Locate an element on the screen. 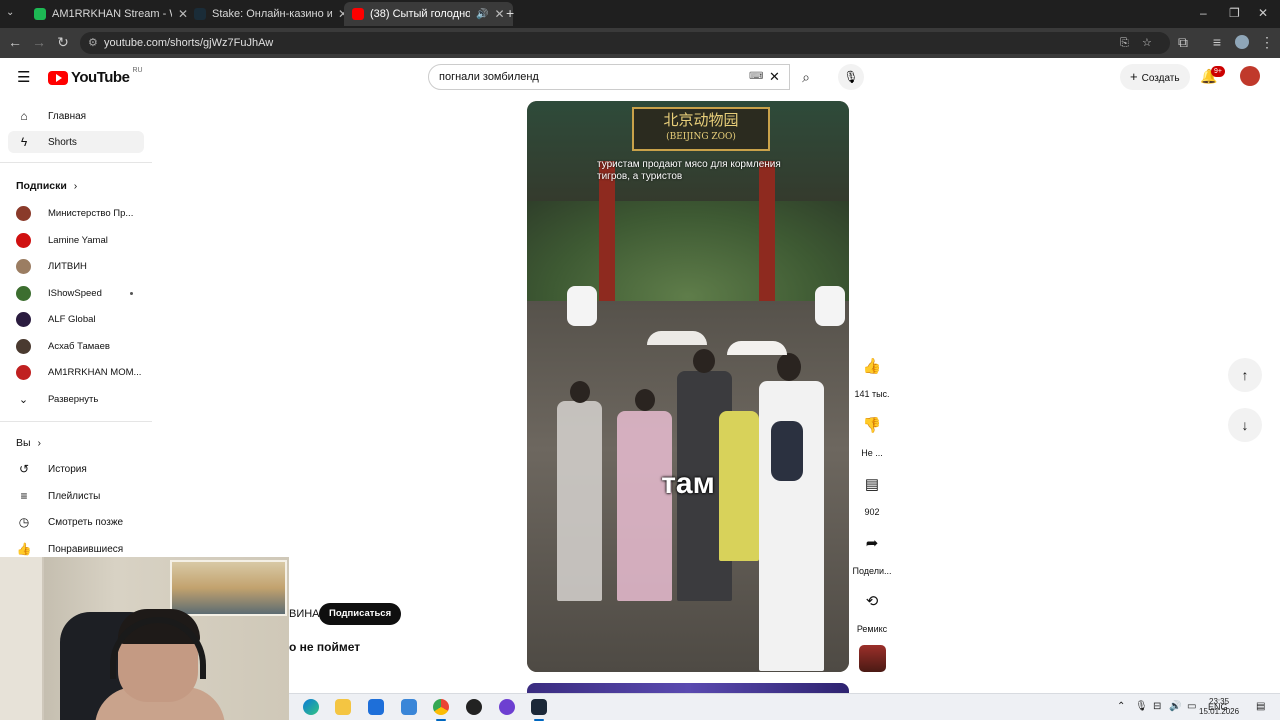 The image size is (1280, 721). remix-button: ⟲ Ремикс is located at coordinates (872, 609).